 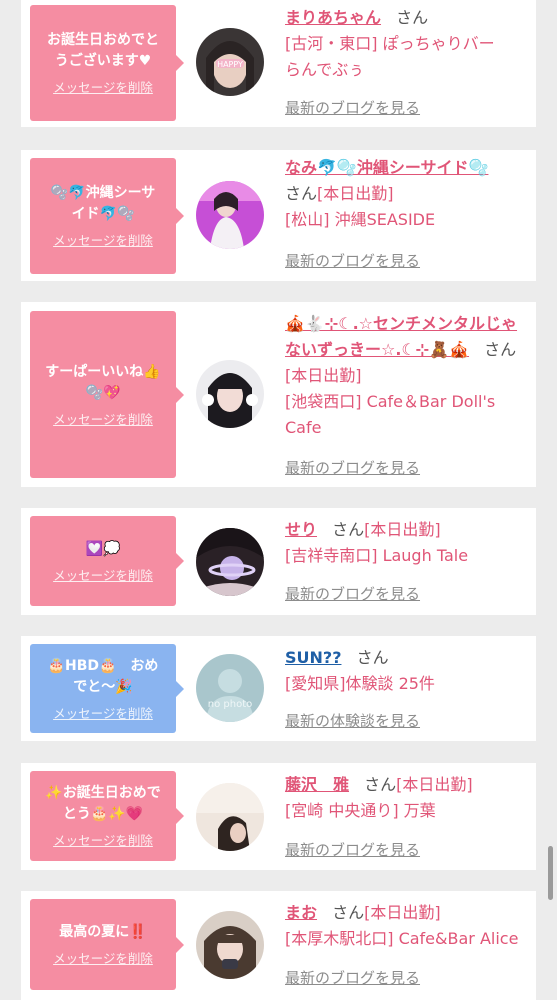 What do you see at coordinates (103, 382) in the screenshot?
I see `message-text: すーぱーいいね👍 🫧💖` at bounding box center [103, 382].